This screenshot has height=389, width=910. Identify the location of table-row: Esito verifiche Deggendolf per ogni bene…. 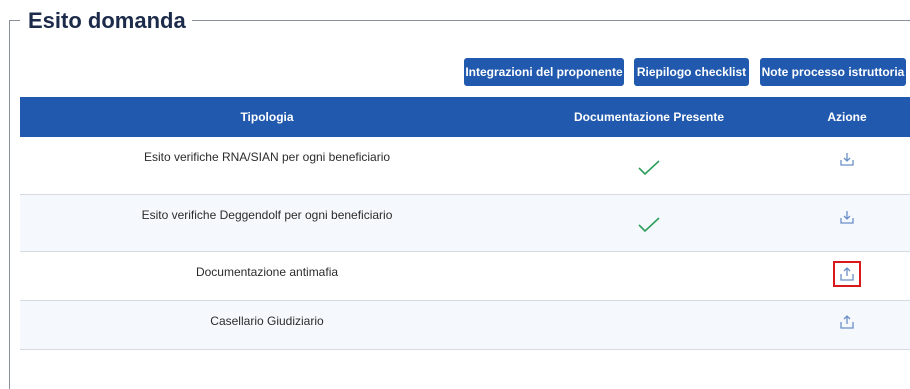
(465, 223).